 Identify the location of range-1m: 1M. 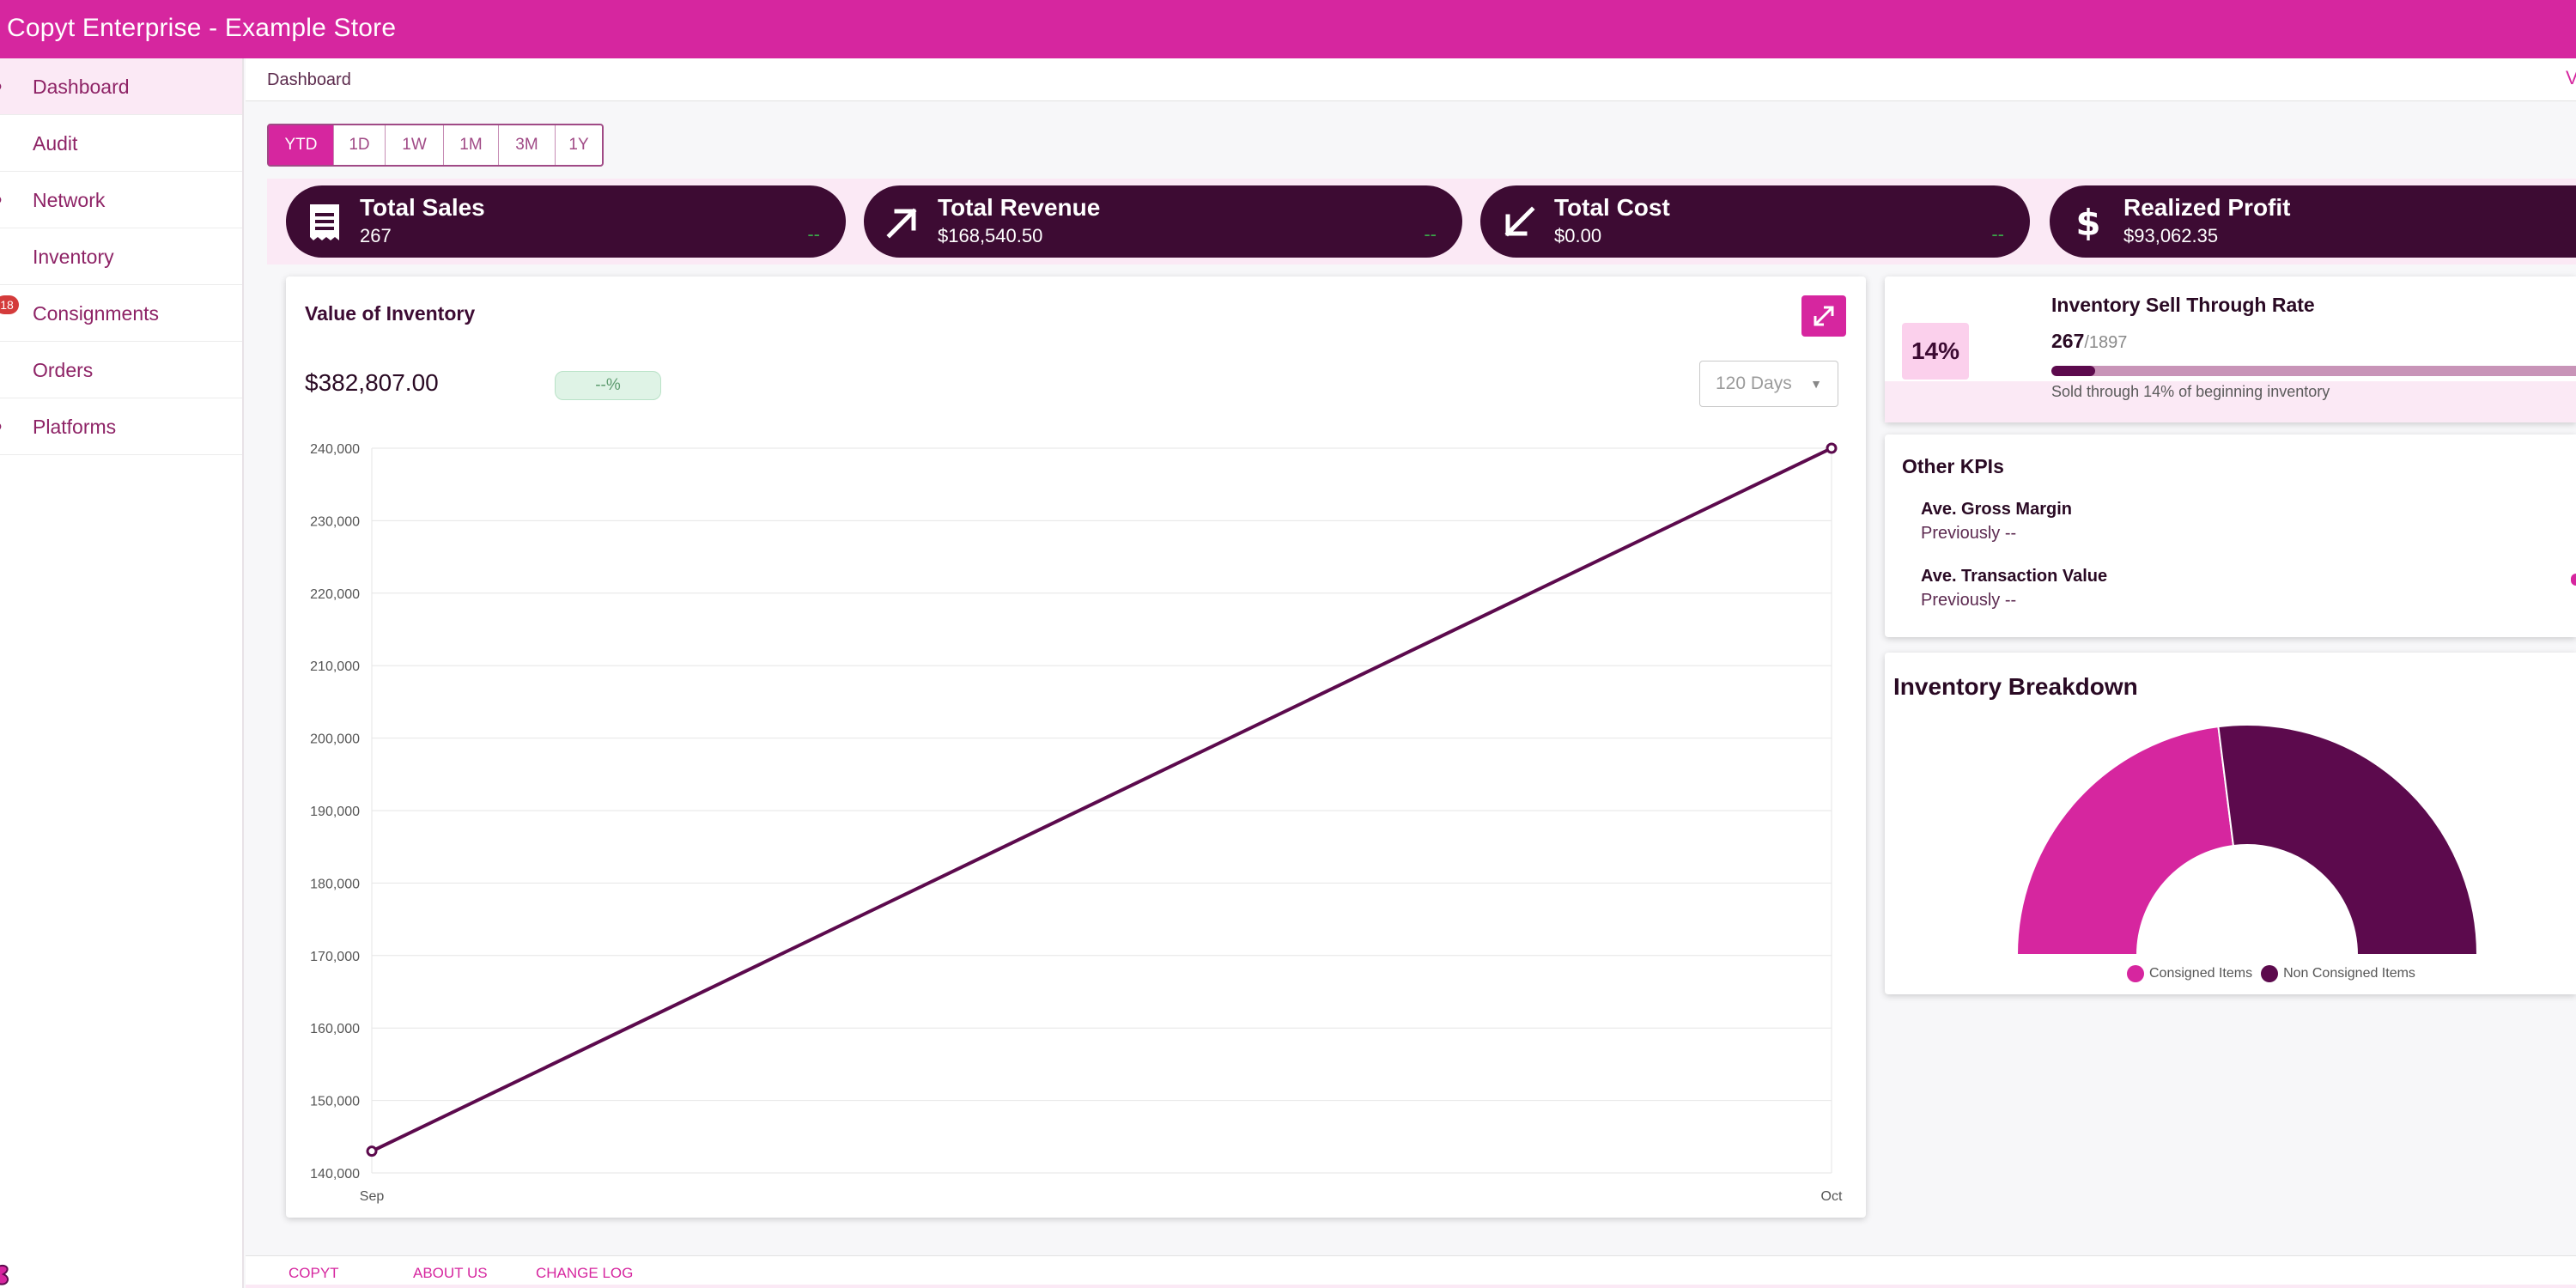
(472, 145).